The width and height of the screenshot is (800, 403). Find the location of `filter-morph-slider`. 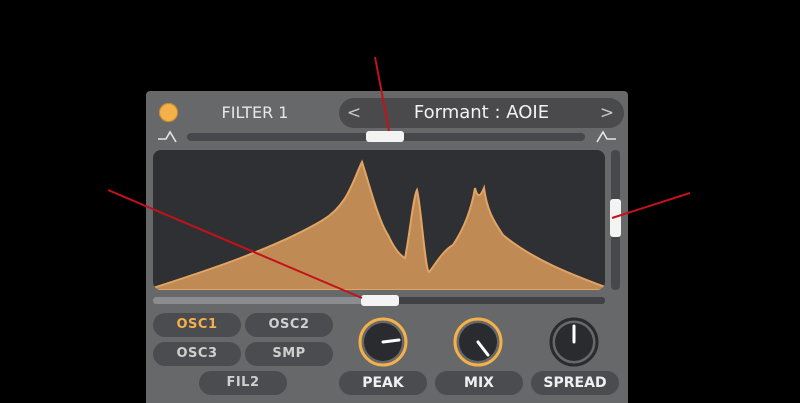

filter-morph-slider is located at coordinates (386, 136).